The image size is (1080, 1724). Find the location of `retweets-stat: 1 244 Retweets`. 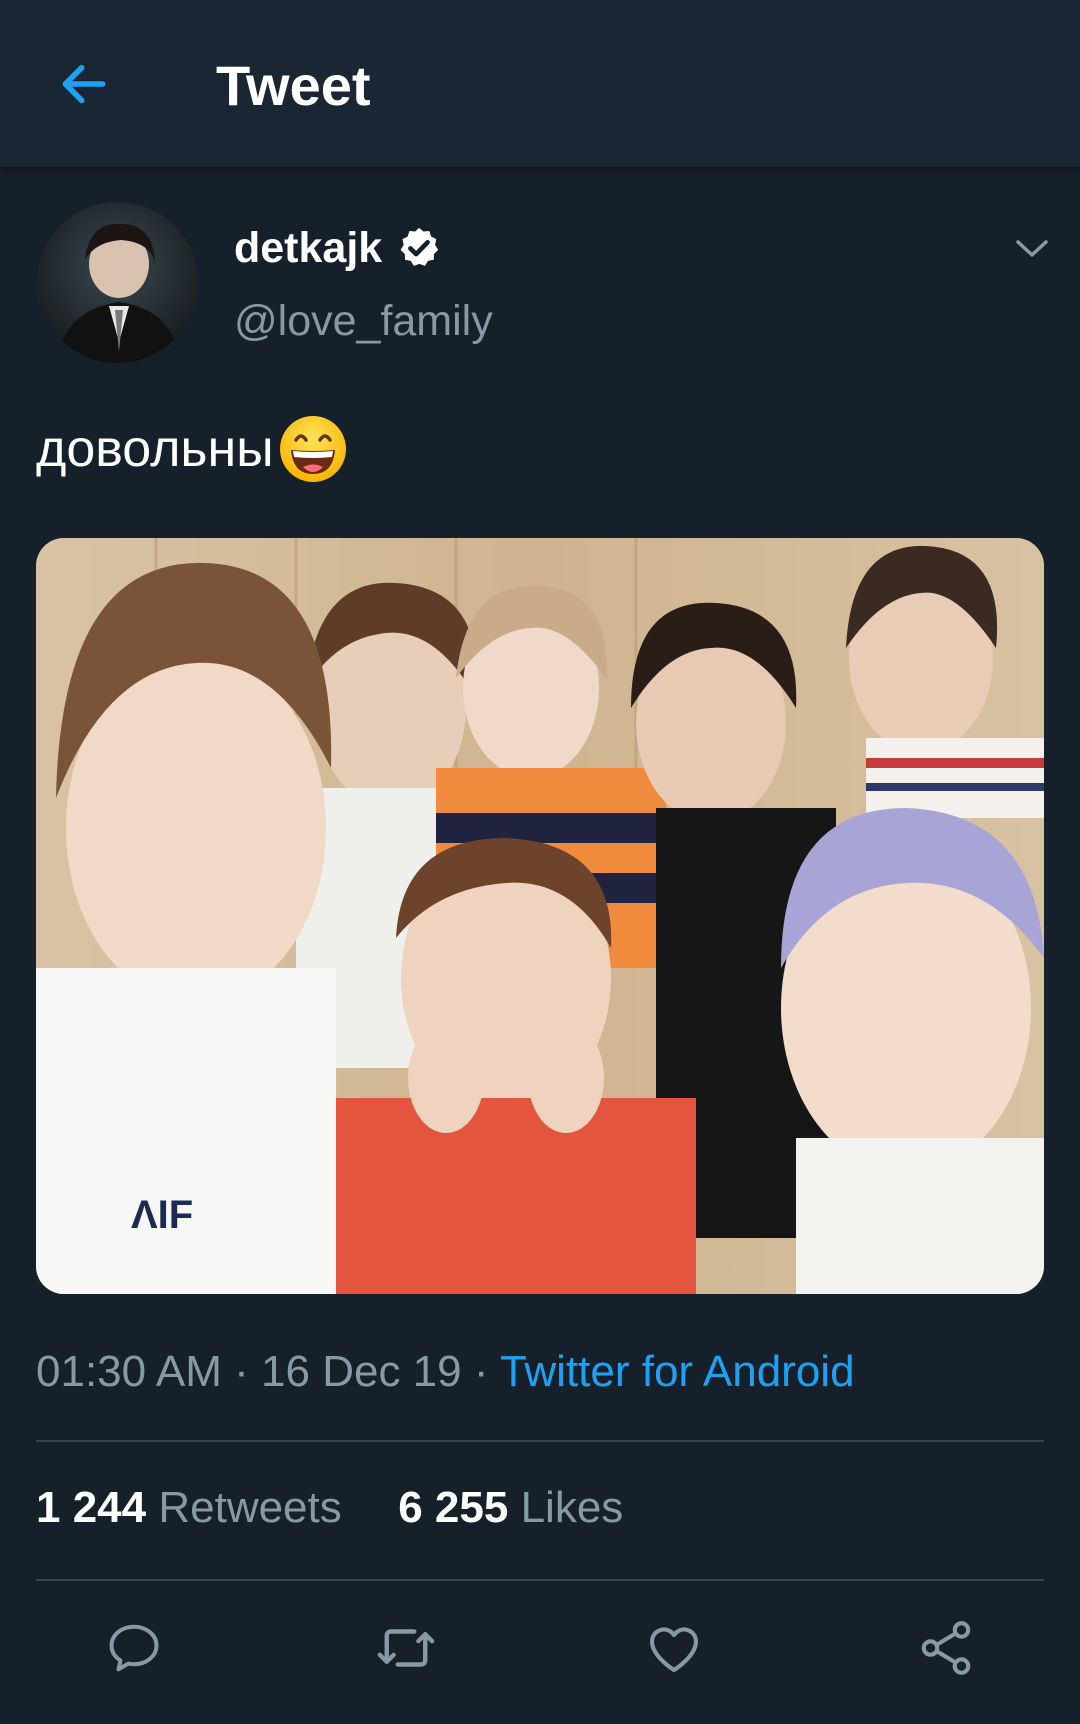

retweets-stat: 1 244 Retweets is located at coordinates (195, 1507).